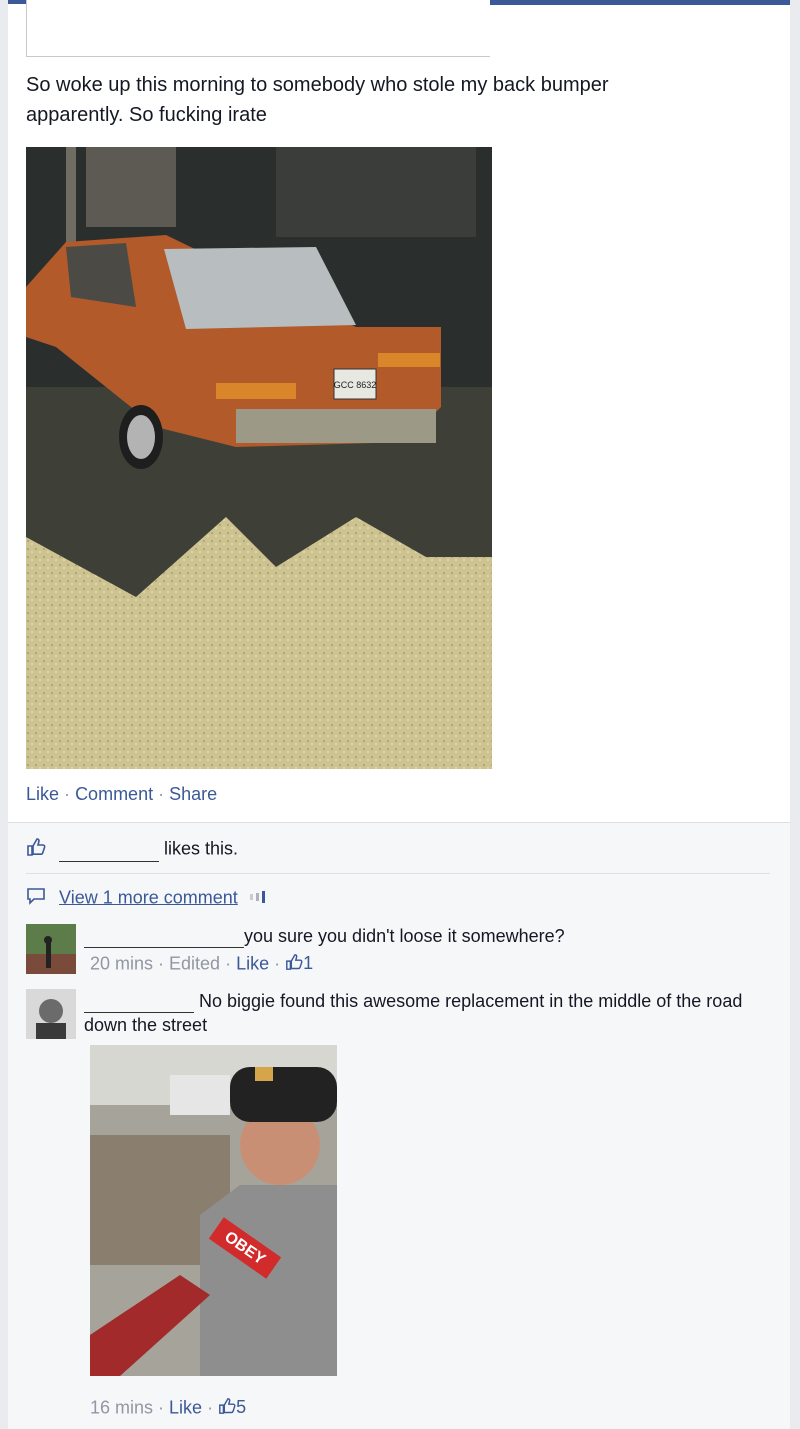 The height and width of the screenshot is (1429, 800). Describe the element at coordinates (201, 848) in the screenshot. I see `likes-text: likes this.` at that location.